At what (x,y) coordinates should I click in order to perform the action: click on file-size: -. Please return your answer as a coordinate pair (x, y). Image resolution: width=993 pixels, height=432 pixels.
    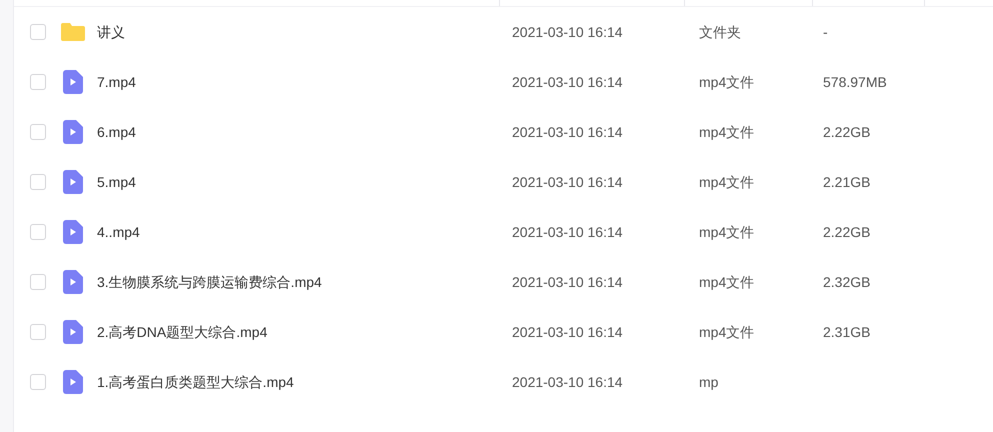
    Looking at the image, I should click on (825, 32).